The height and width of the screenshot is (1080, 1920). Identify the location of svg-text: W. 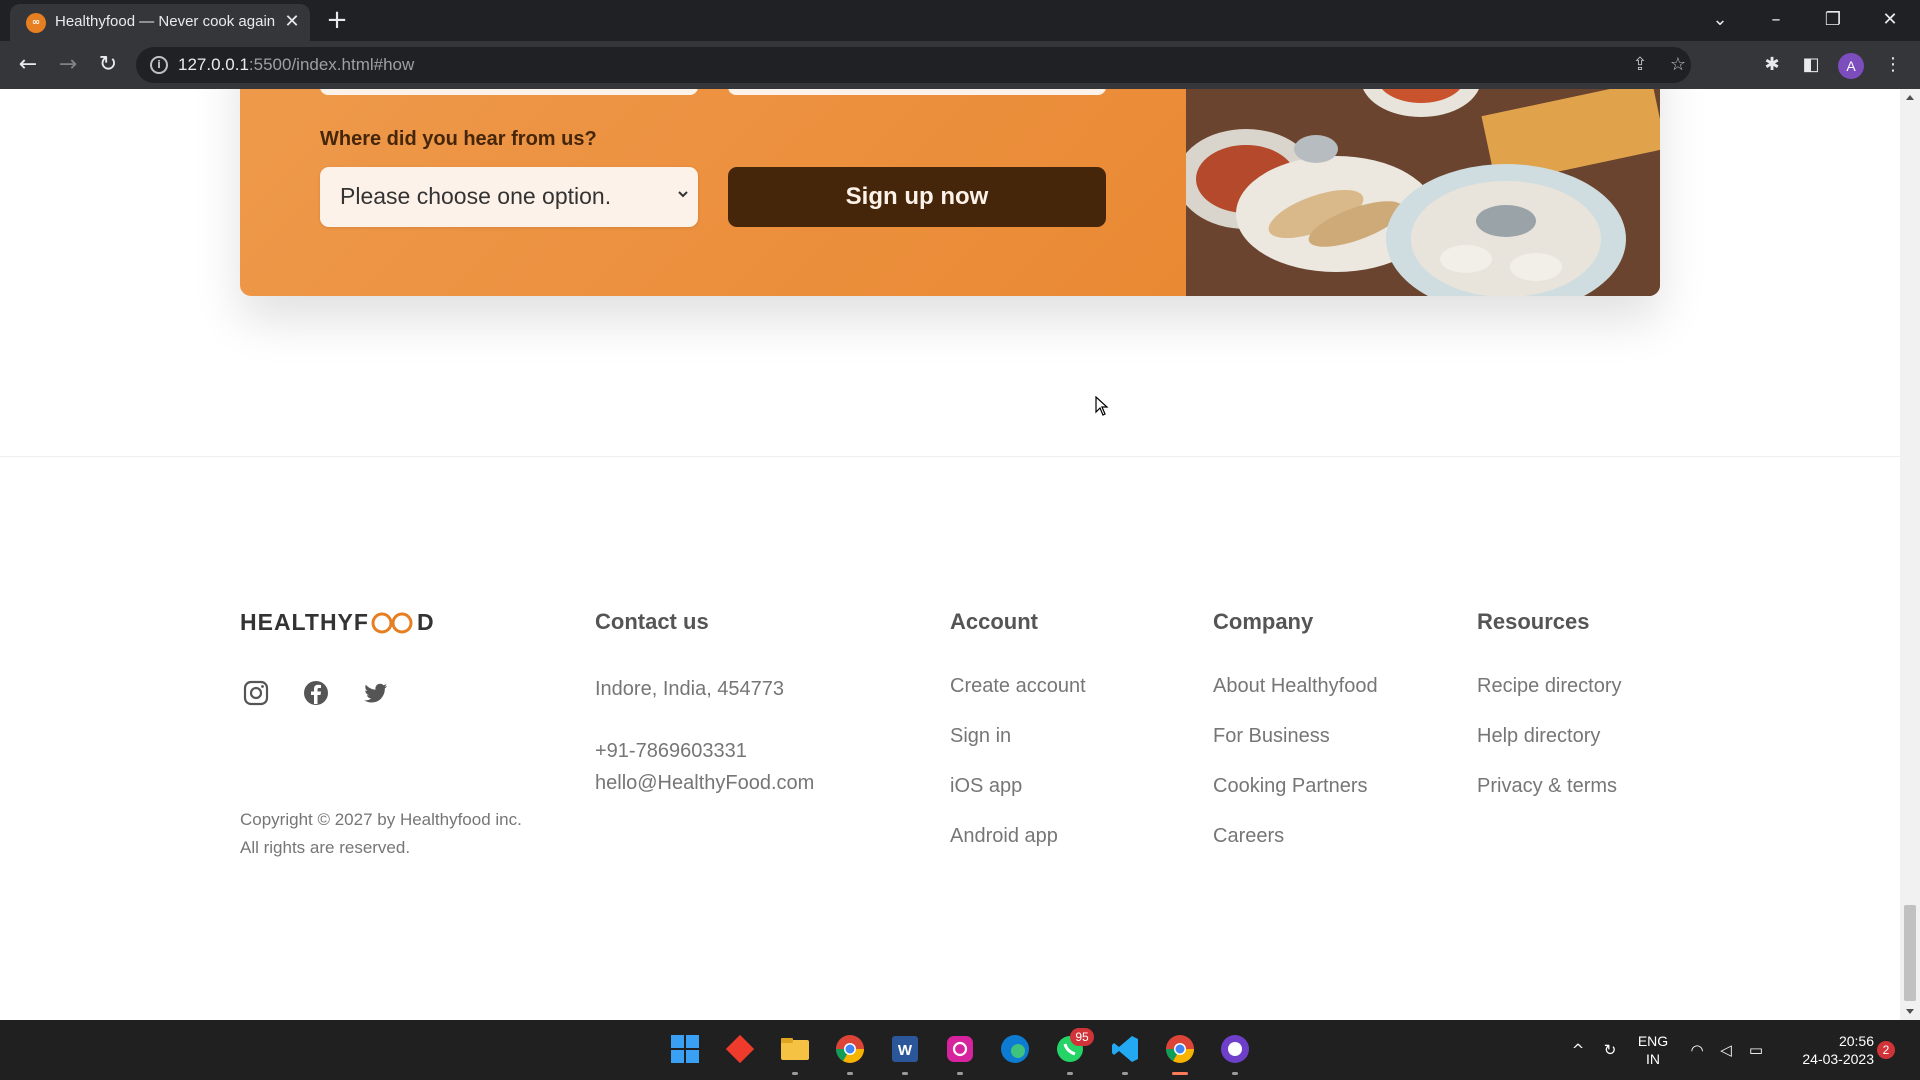
(905, 1050).